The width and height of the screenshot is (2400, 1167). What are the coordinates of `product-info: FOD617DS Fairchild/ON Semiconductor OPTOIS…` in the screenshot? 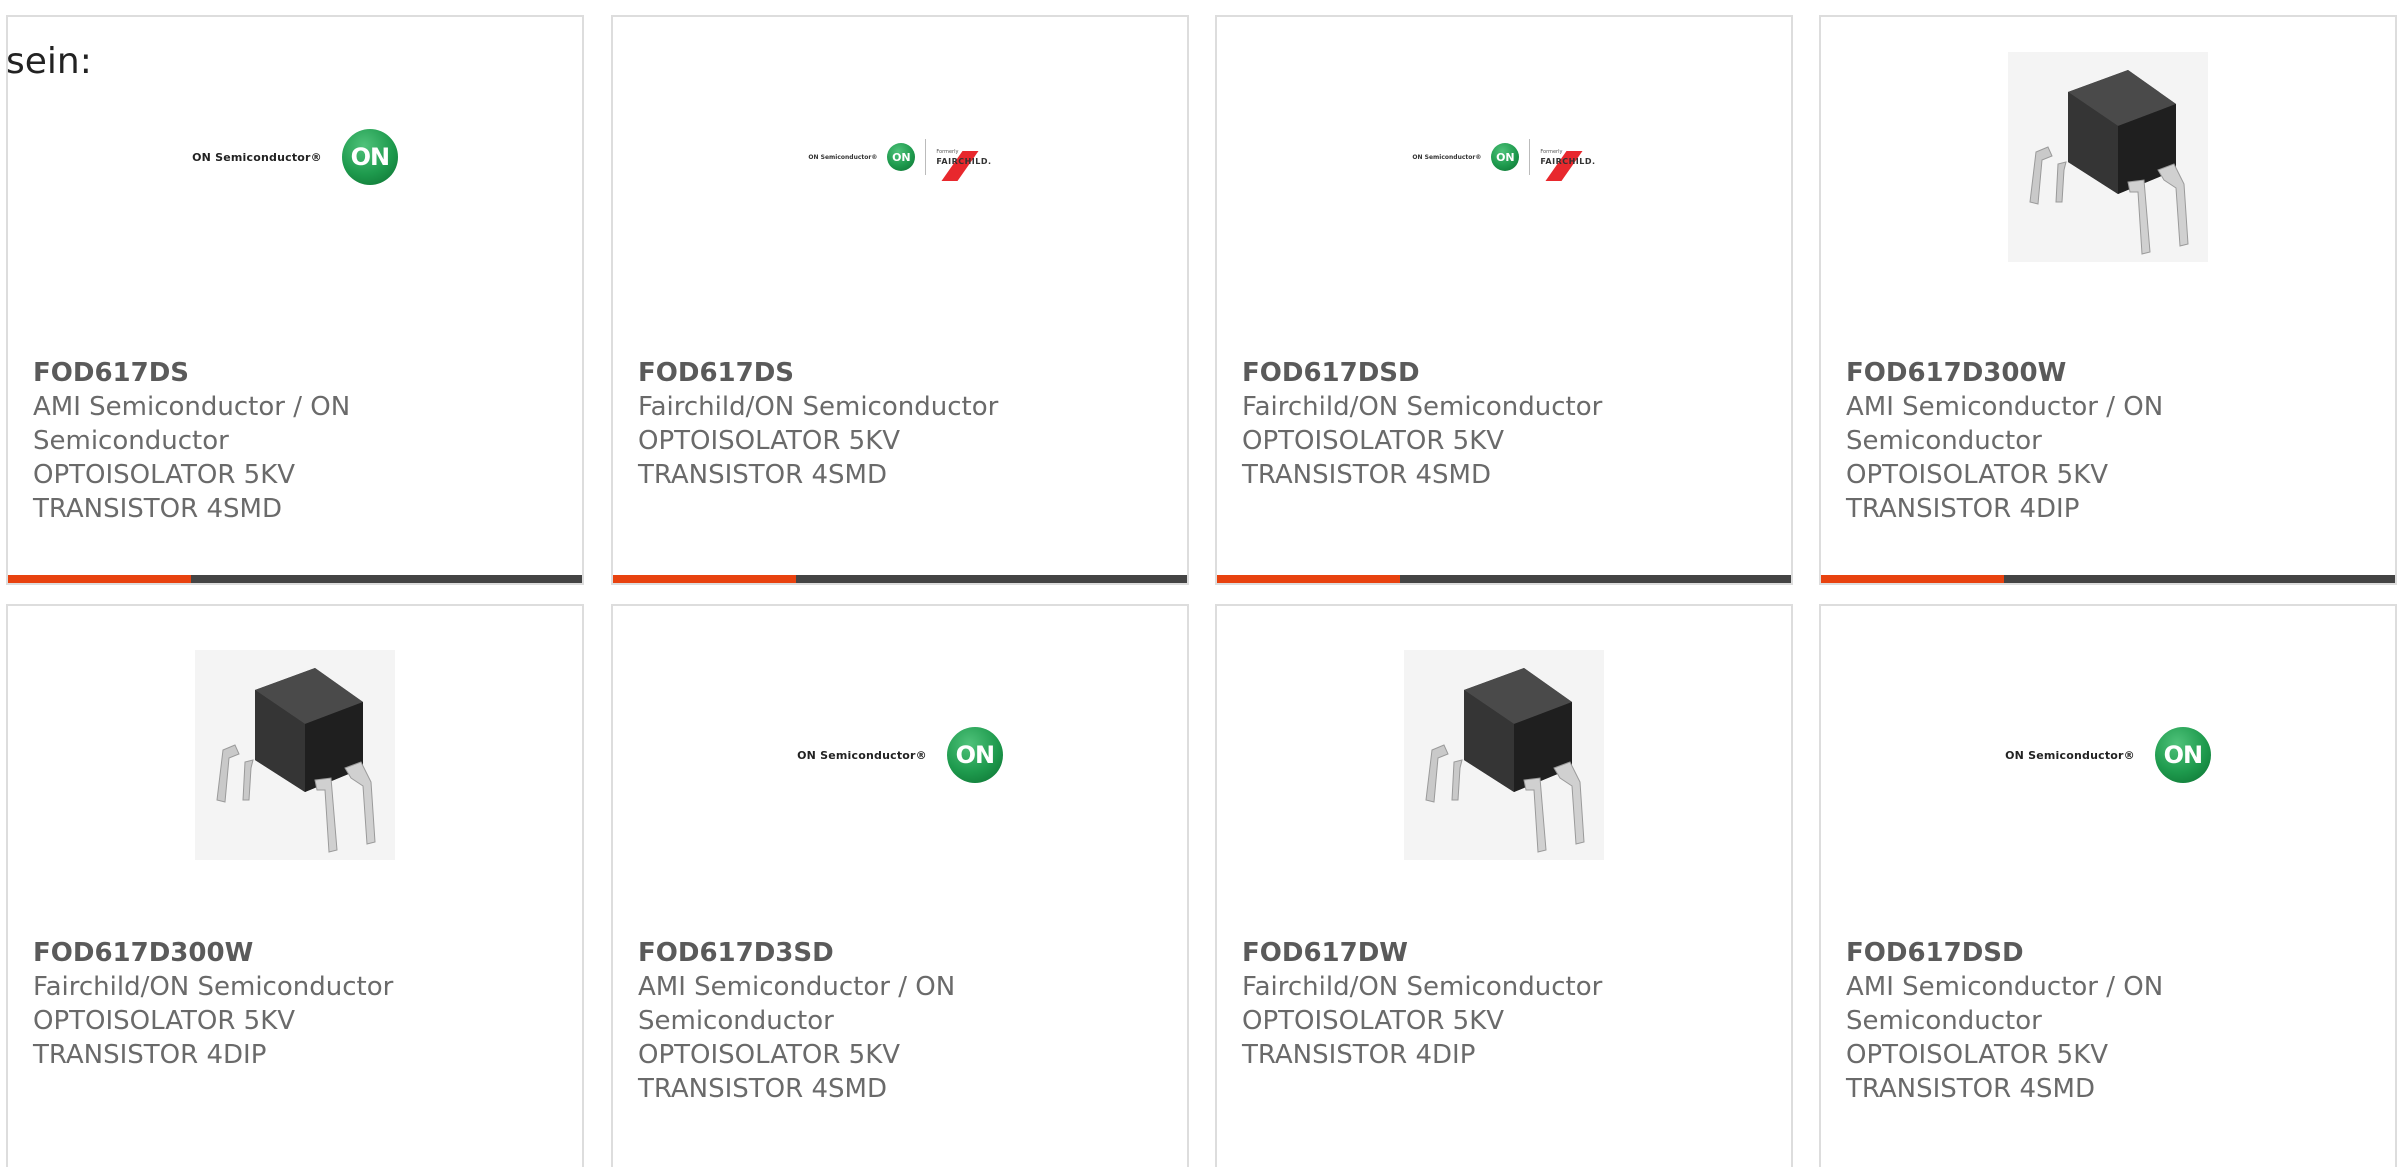 It's located at (900, 424).